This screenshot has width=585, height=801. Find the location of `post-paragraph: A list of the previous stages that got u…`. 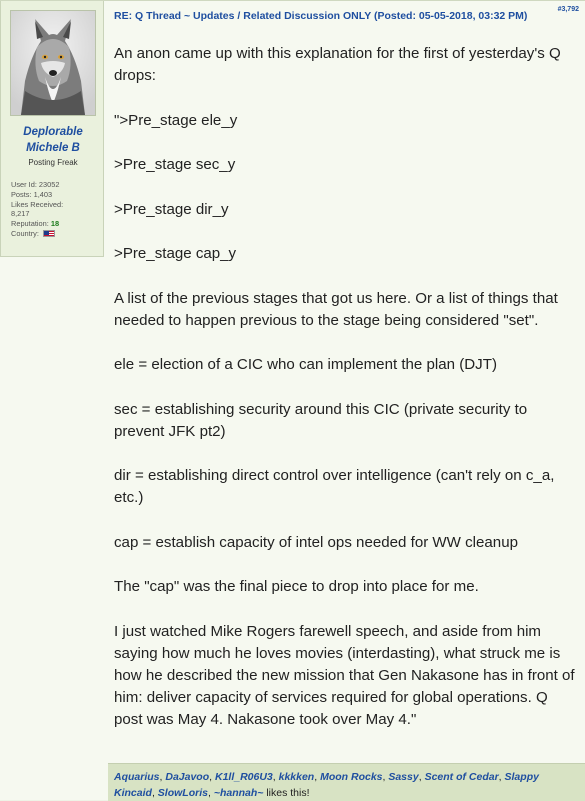

post-paragraph: A list of the previous stages that got u… is located at coordinates (336, 309).